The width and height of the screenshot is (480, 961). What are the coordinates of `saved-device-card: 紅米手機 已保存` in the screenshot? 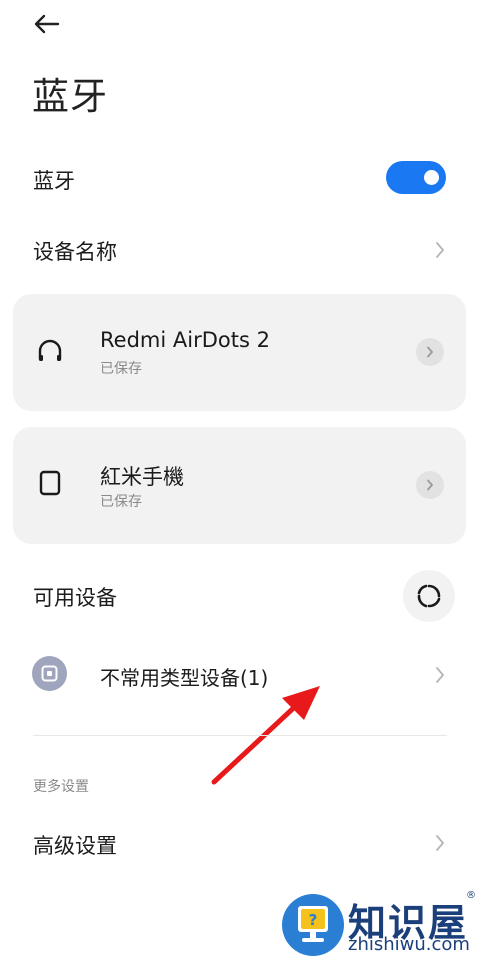 It's located at (239, 485).